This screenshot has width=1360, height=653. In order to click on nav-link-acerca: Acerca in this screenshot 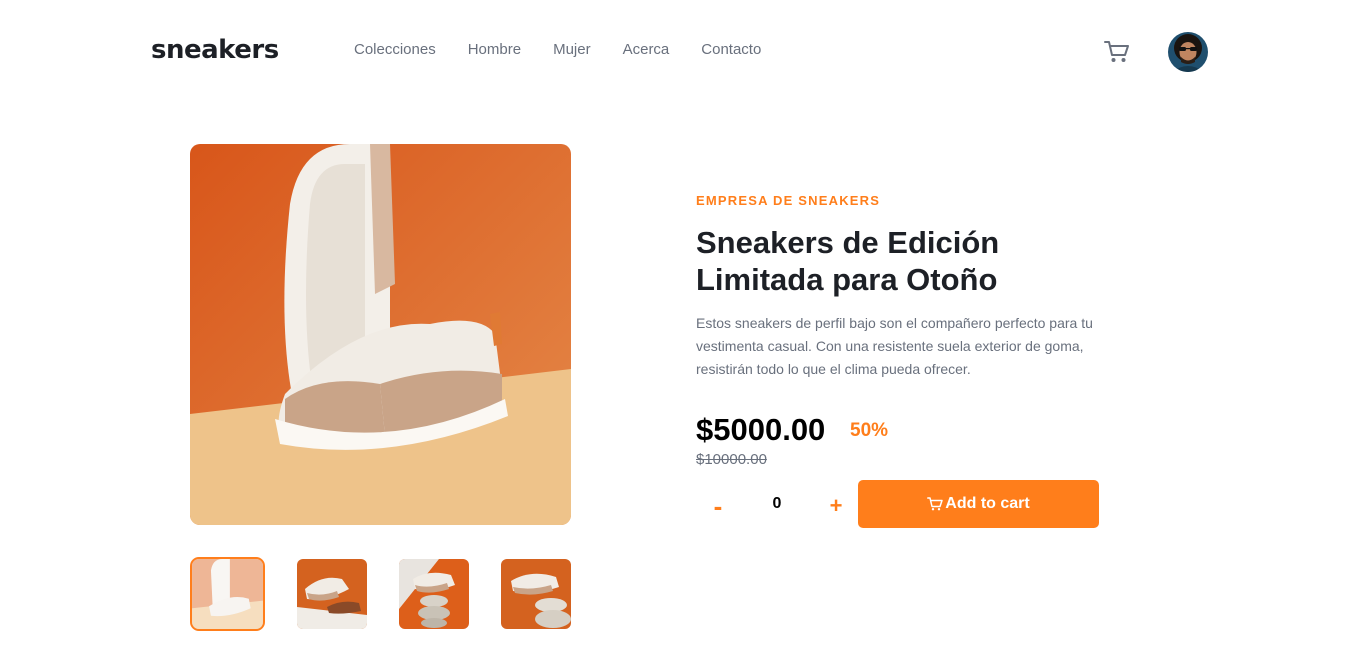, I will do `click(646, 50)`.